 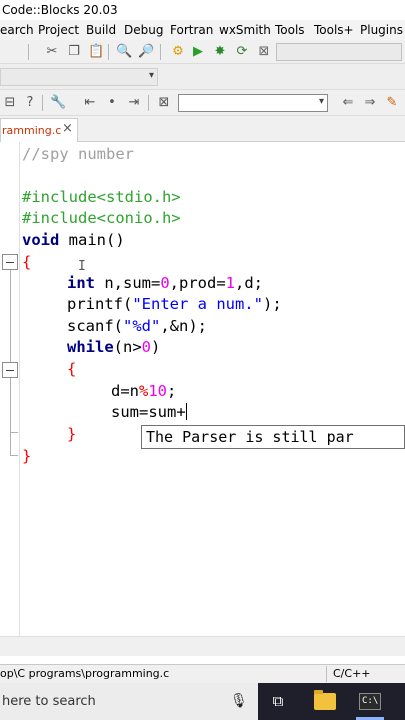 What do you see at coordinates (202, 129) in the screenshot?
I see `editor-tab-bar: ramming.c ×` at bounding box center [202, 129].